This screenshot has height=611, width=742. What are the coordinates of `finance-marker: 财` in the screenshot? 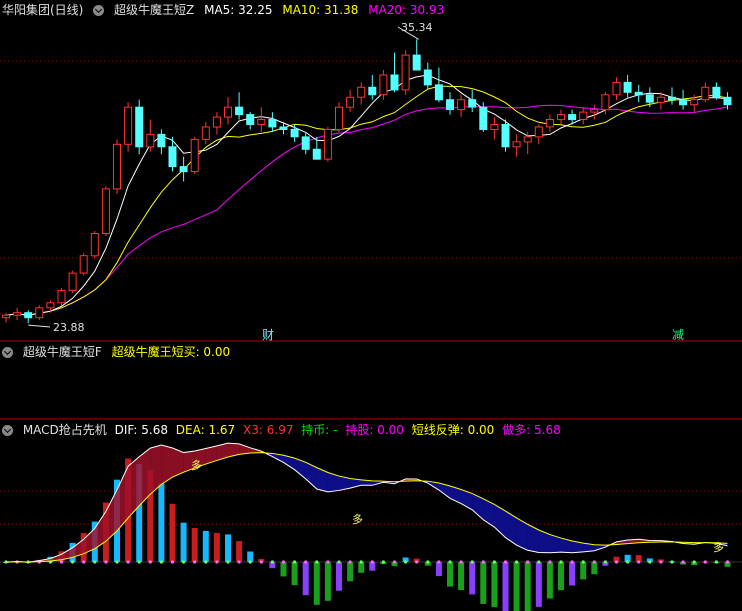 It's located at (268, 335).